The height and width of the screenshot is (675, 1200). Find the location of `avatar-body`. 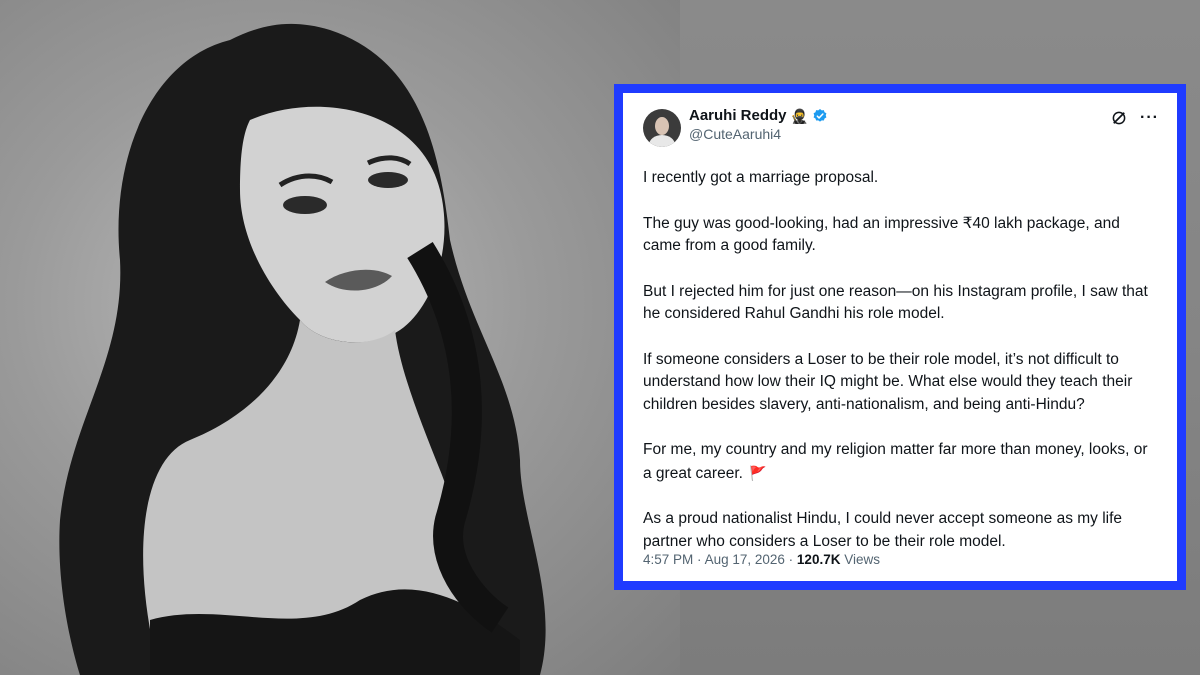

avatar-body is located at coordinates (662, 141).